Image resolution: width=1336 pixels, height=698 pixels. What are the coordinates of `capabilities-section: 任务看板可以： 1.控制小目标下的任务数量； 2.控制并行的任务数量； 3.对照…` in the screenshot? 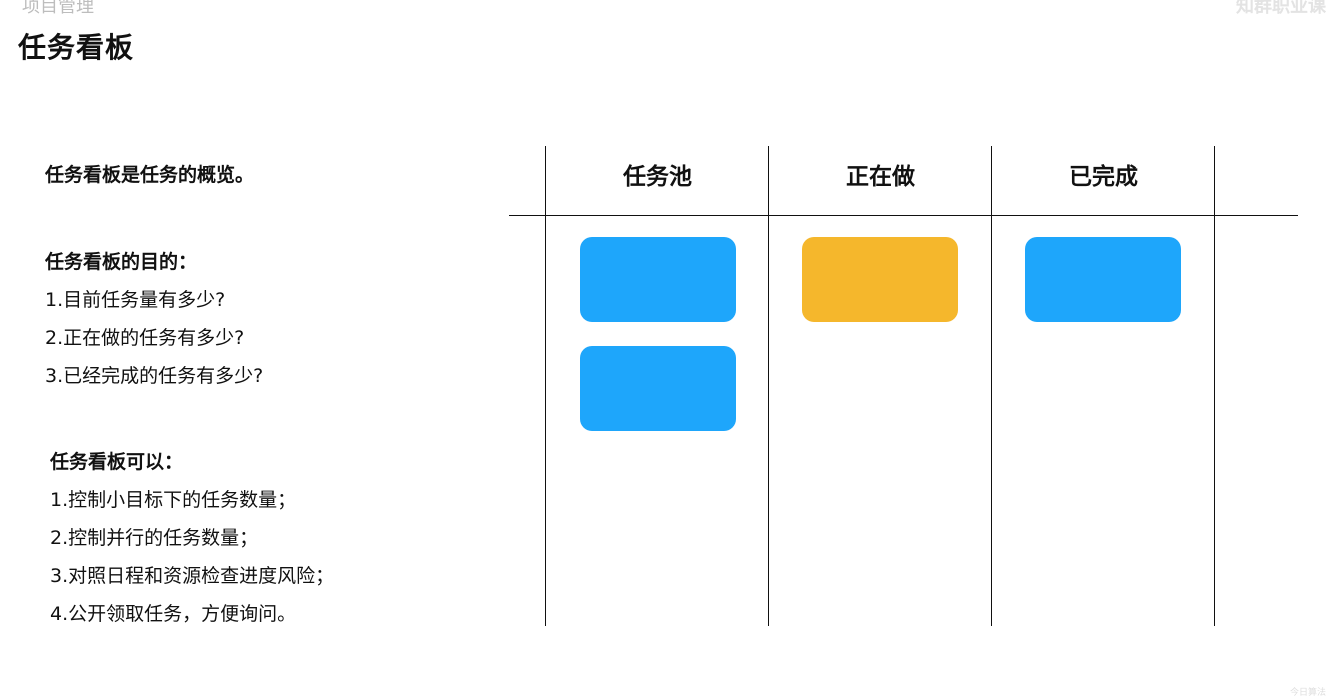 It's located at (192, 538).